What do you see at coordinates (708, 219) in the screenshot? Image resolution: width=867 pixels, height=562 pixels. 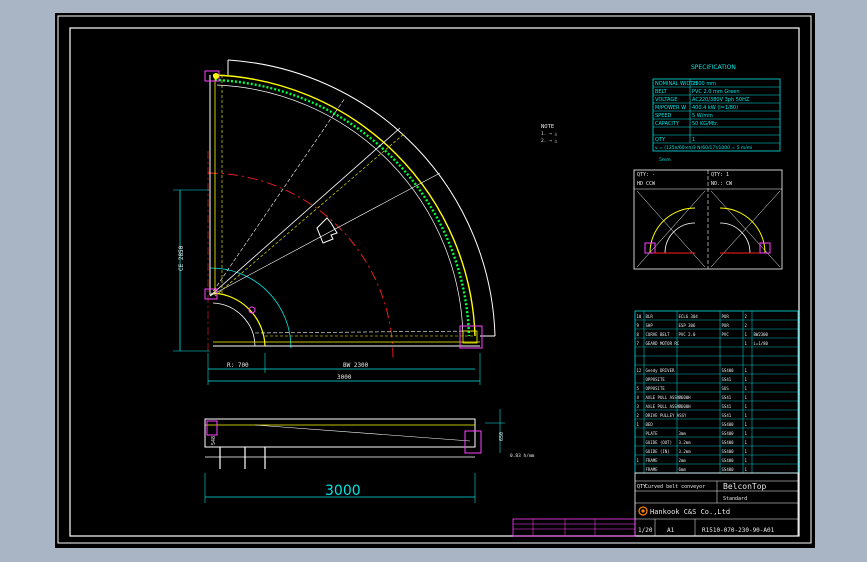 I see `layout-diagram-box: QTY: - HD CCW QTY: 1 NO.: CW` at bounding box center [708, 219].